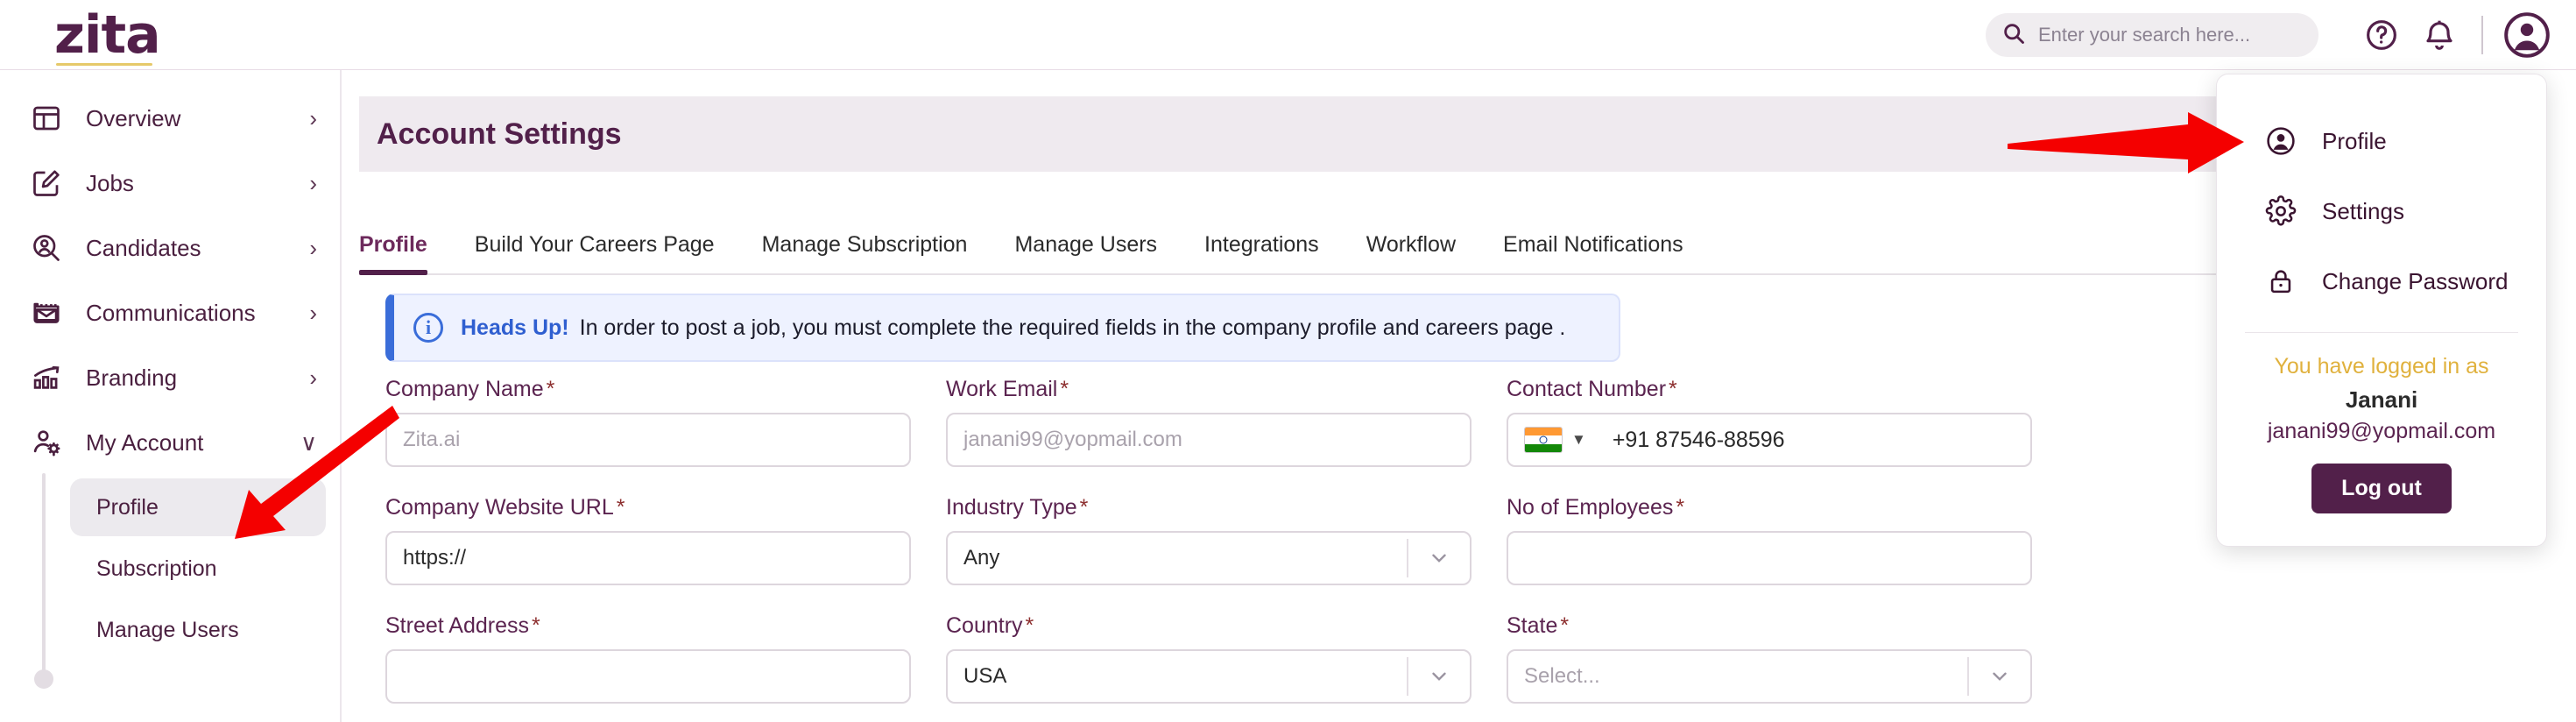 Image resolution: width=2576 pixels, height=722 pixels. Describe the element at coordinates (2169, 35) in the screenshot. I see `search-input` at that location.